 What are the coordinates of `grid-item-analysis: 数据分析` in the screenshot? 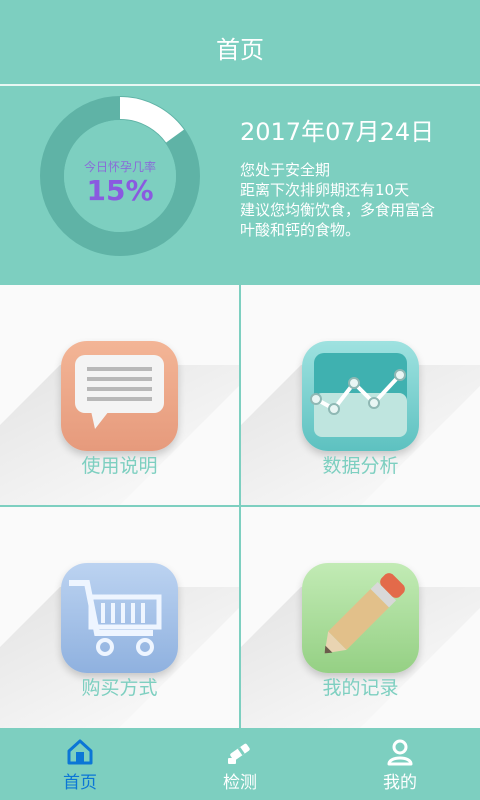 It's located at (360, 395).